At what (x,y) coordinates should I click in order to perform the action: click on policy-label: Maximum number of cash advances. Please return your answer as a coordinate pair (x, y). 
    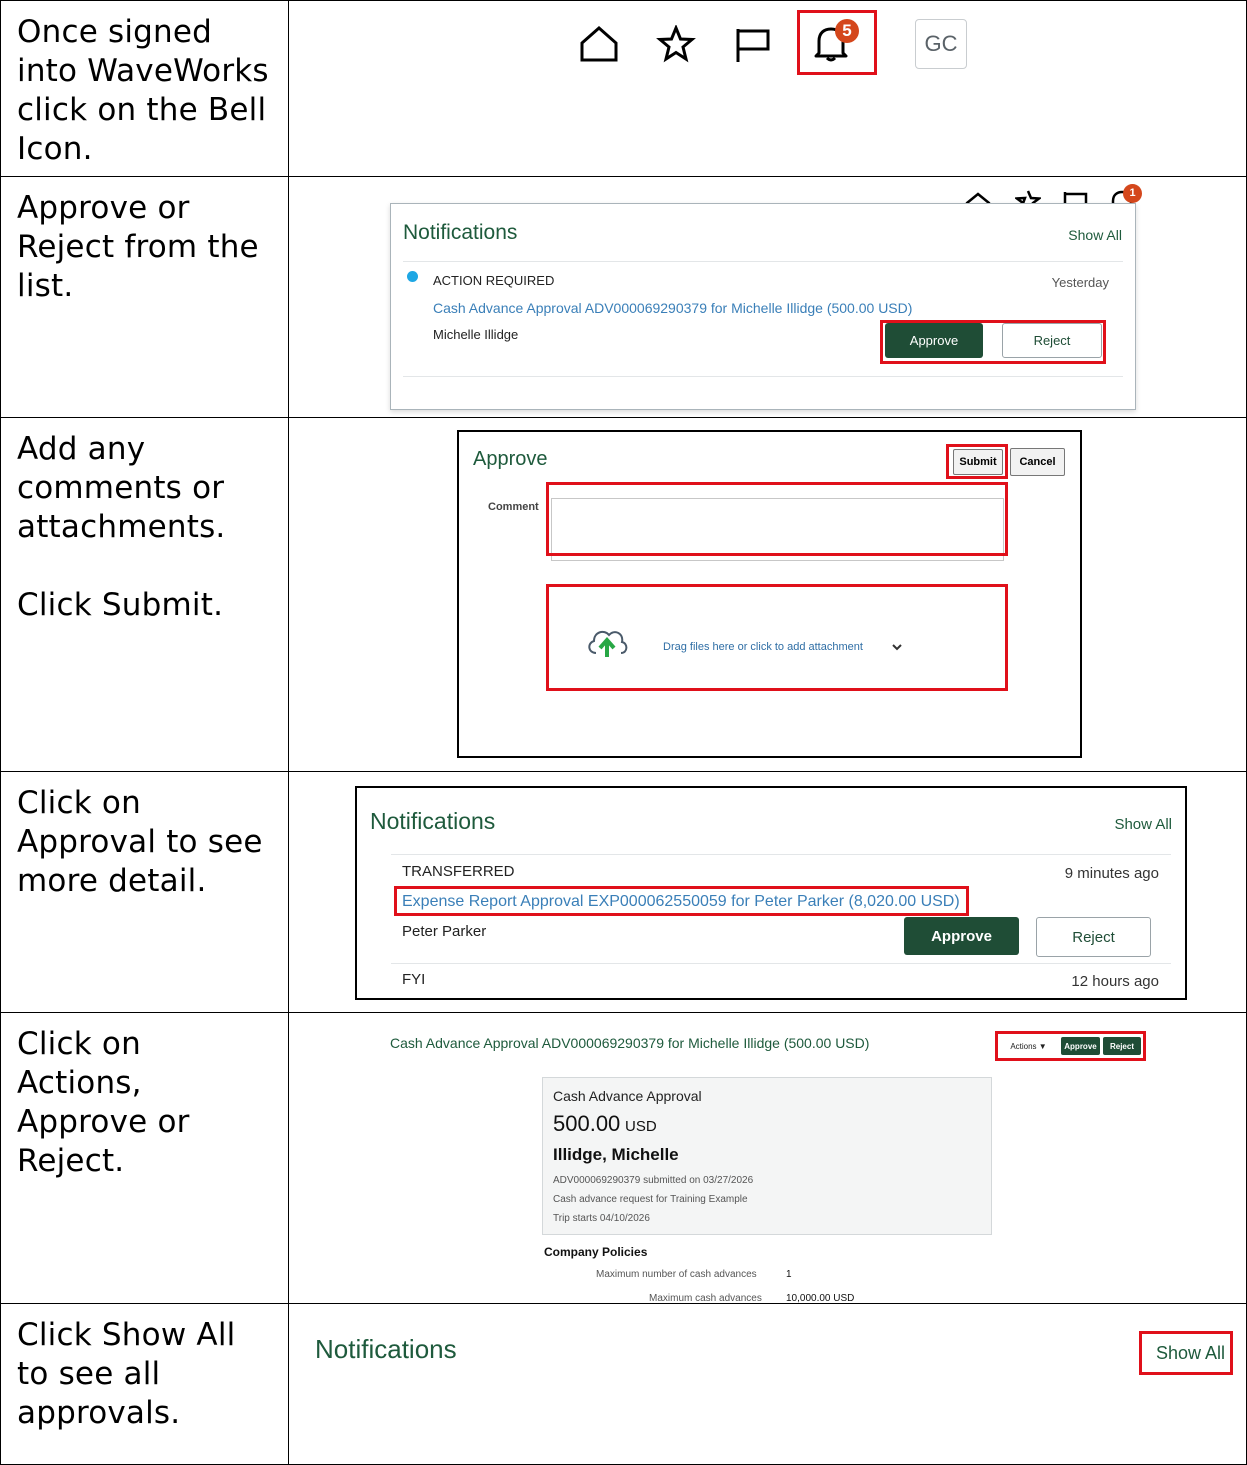
    Looking at the image, I should click on (676, 1274).